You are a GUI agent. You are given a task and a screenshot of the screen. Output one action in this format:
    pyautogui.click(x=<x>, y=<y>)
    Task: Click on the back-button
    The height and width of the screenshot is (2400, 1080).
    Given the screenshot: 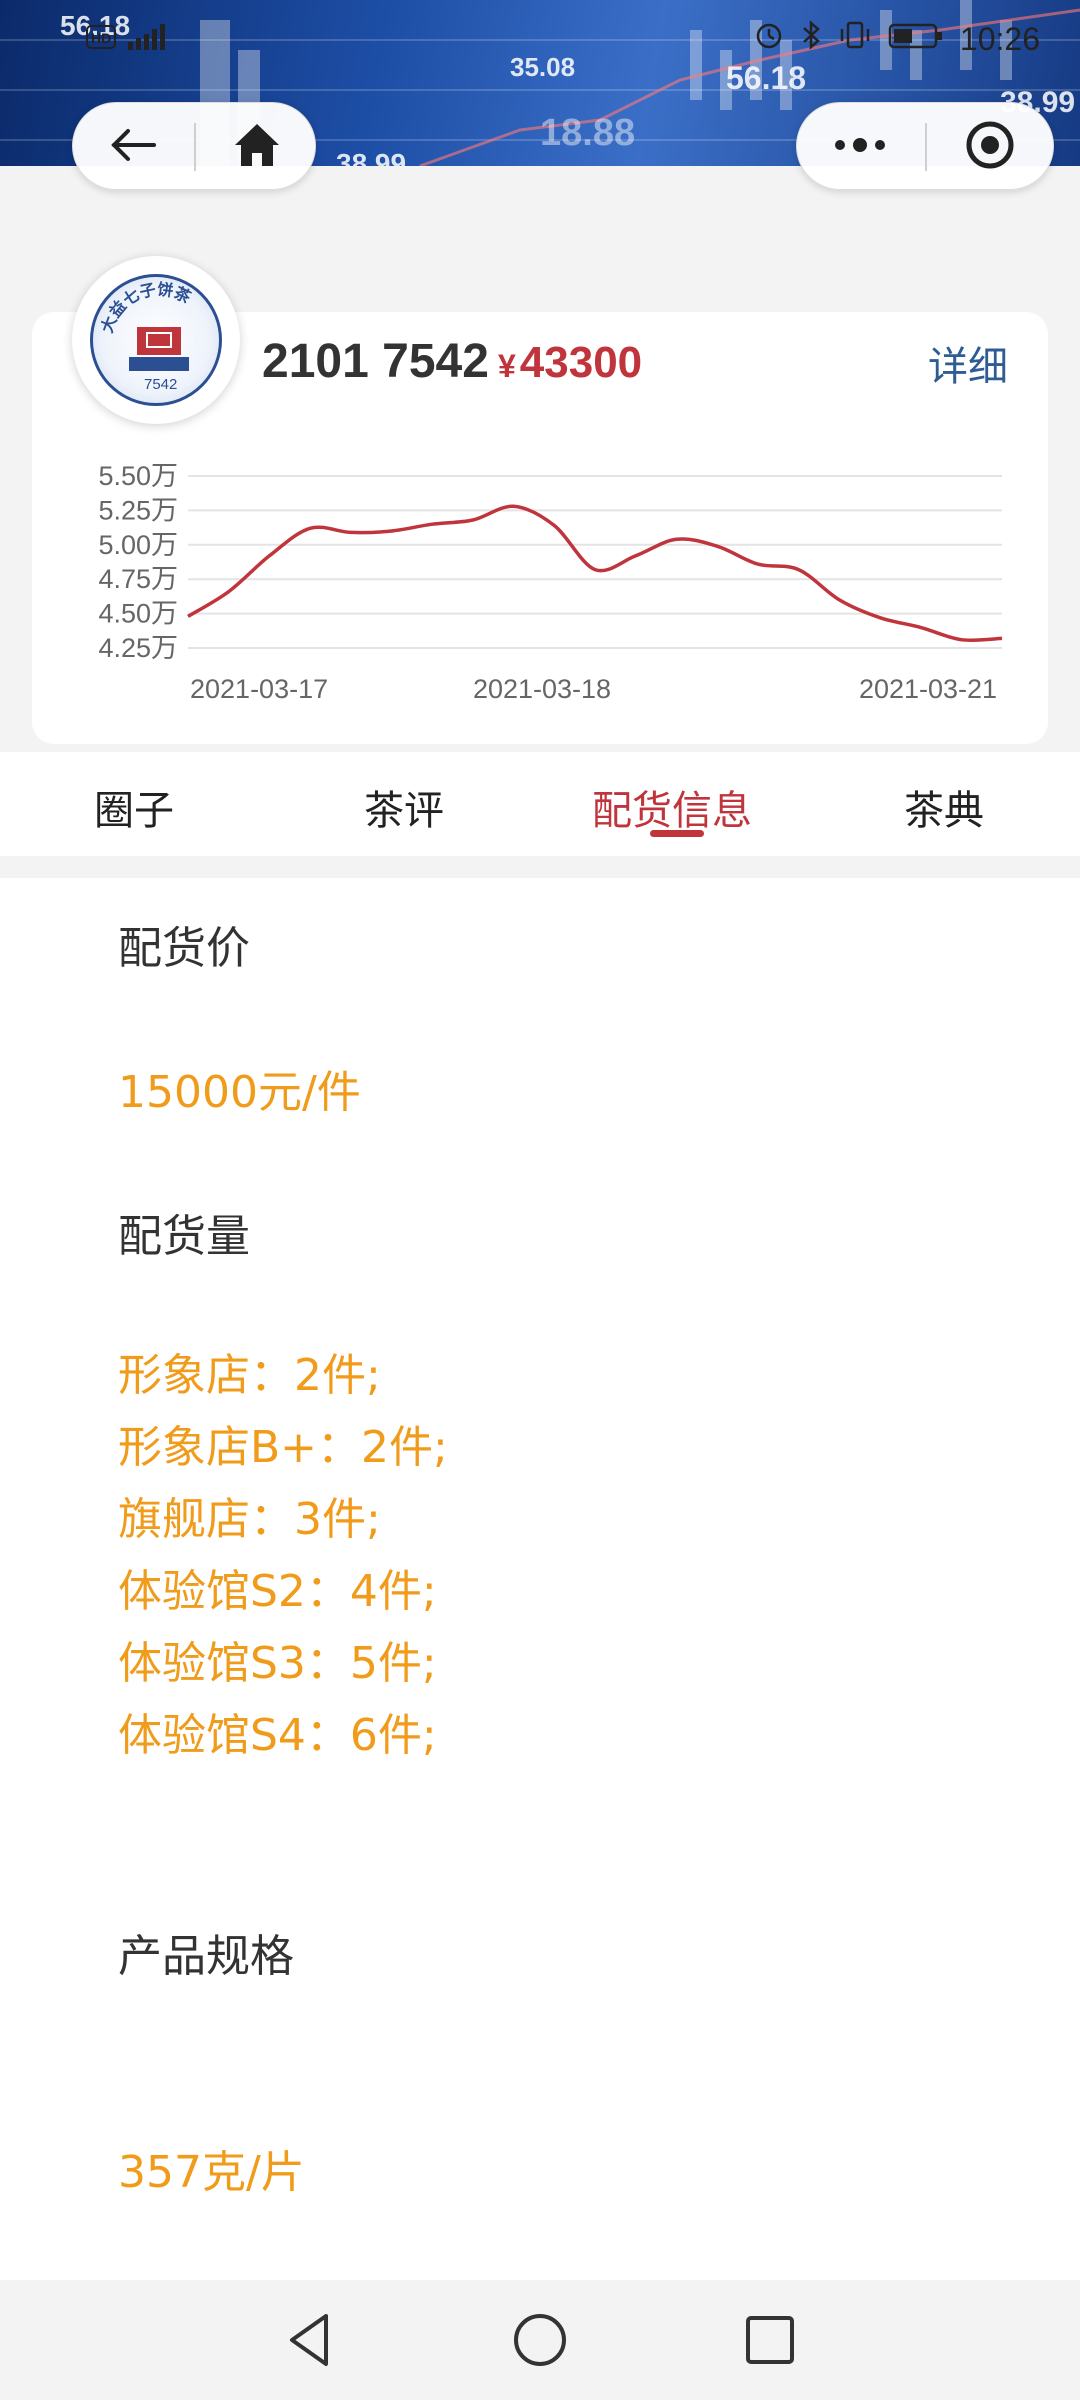 What is the action you would take?
    pyautogui.click(x=133, y=147)
    